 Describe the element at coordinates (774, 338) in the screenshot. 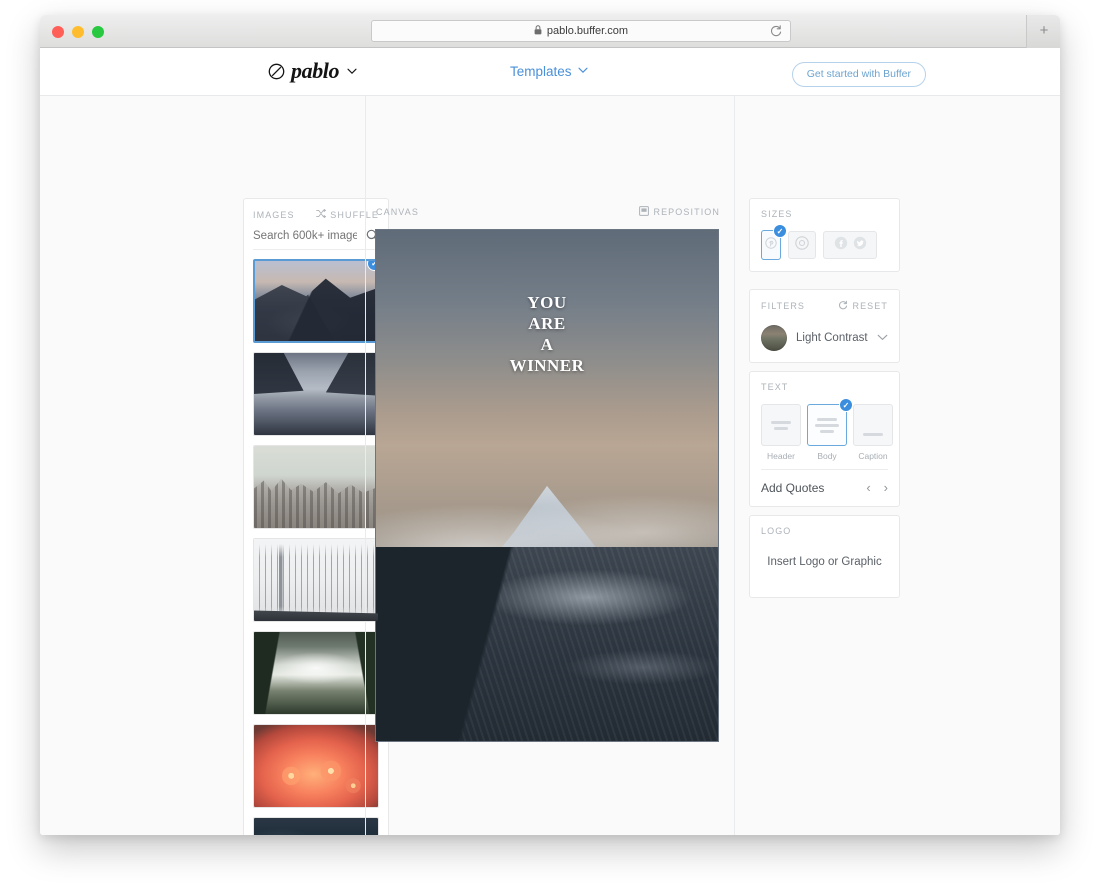

I see `filter-preview-thumbnail` at that location.